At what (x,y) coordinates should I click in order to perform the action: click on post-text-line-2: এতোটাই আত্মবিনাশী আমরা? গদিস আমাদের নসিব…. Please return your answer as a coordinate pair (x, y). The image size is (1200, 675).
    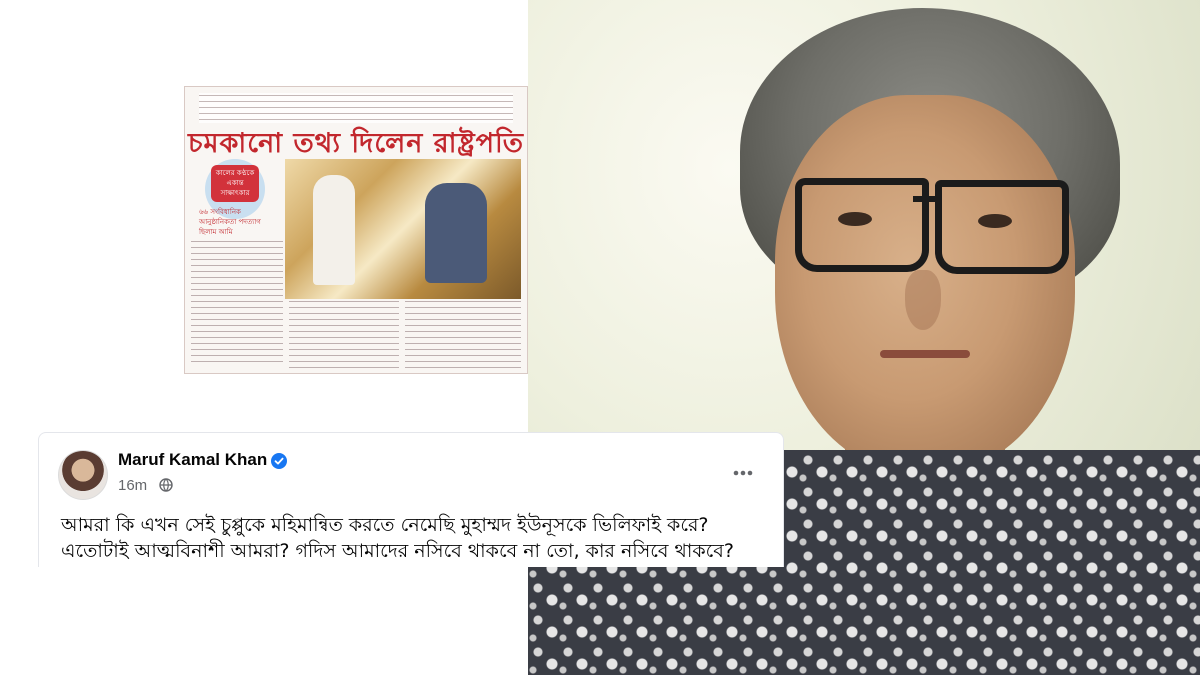
    Looking at the image, I should click on (397, 551).